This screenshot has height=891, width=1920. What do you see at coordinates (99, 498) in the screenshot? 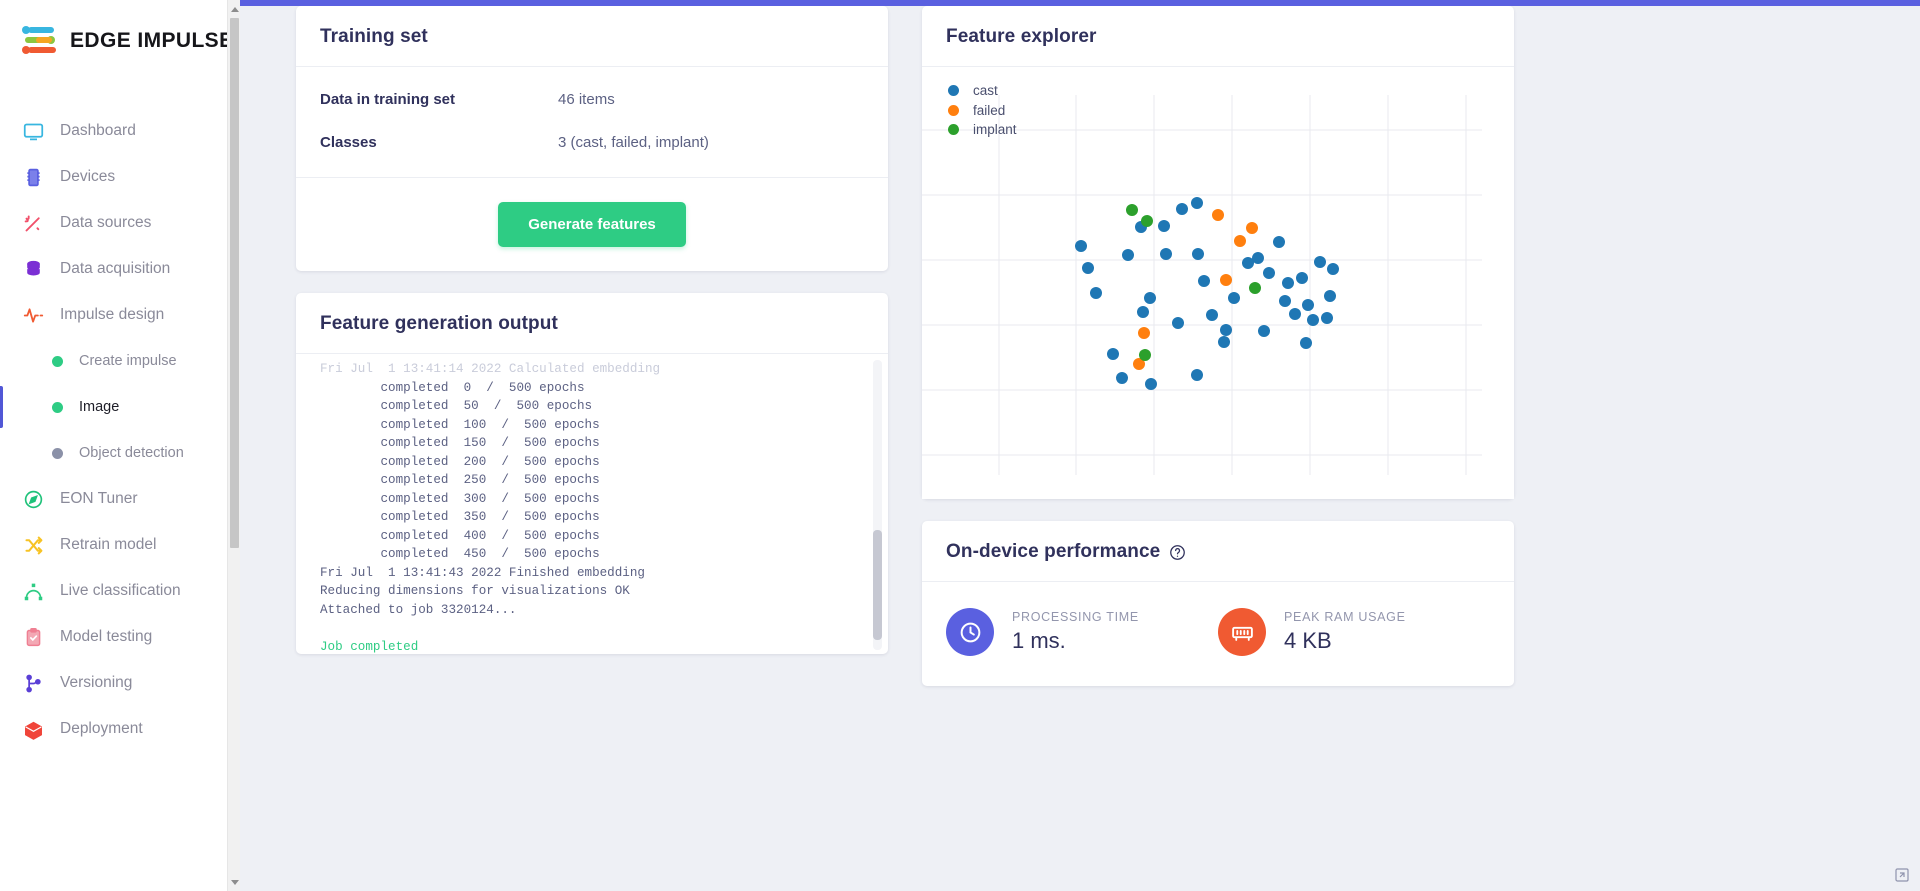
I see `sidebar-item-label: EON Tuner` at bounding box center [99, 498].